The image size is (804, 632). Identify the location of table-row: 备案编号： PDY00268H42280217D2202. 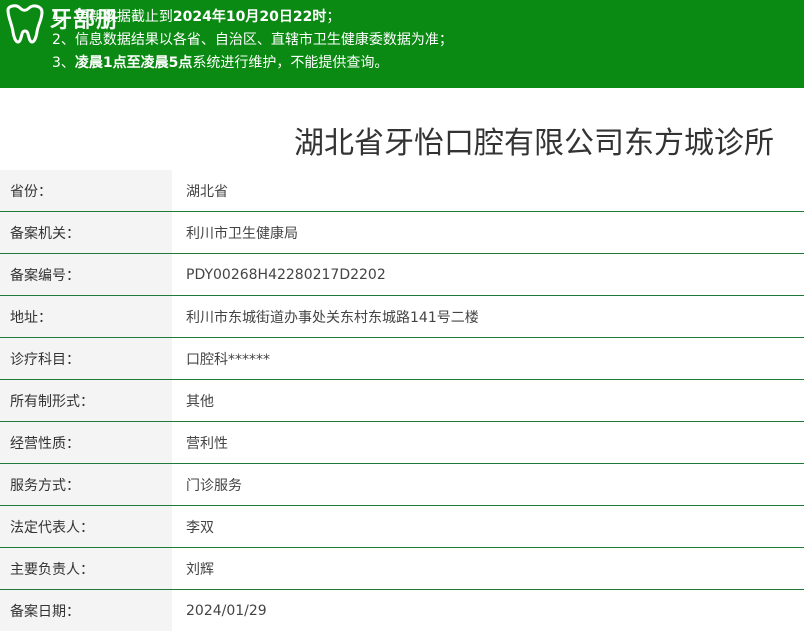
(402, 274).